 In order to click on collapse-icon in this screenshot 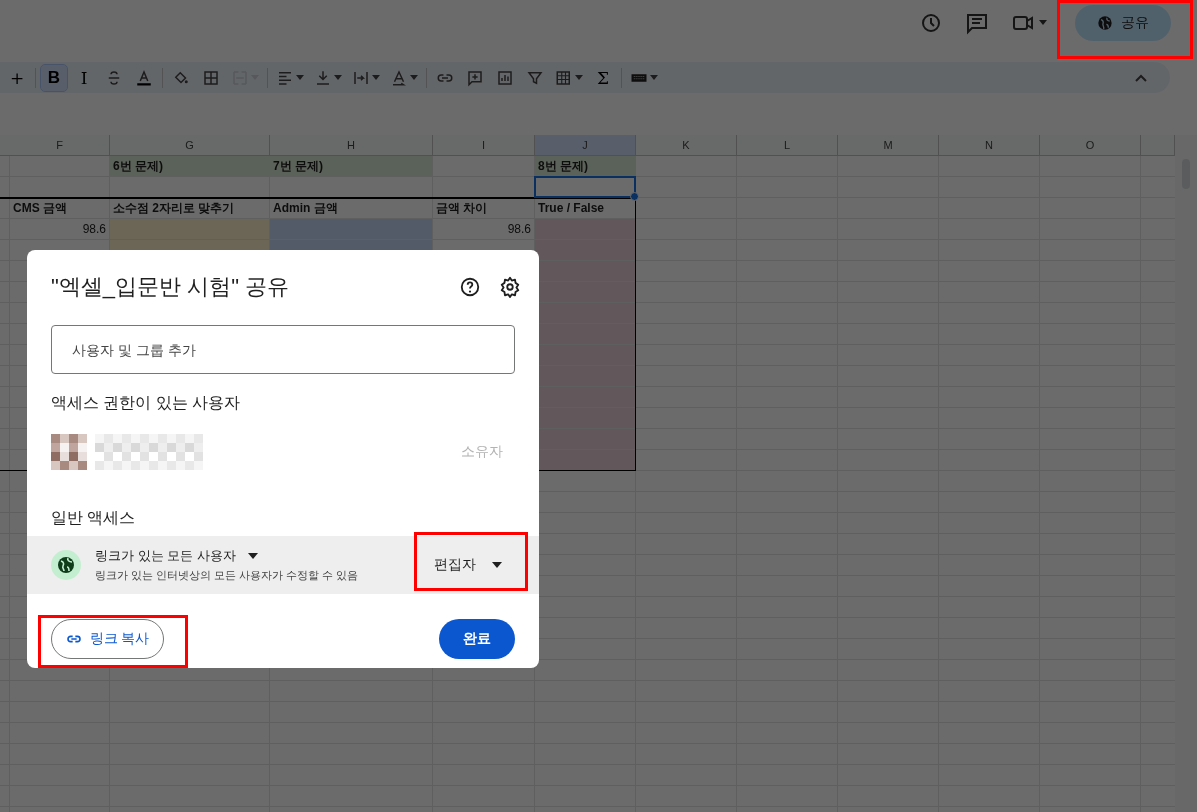, I will do `click(1141, 77)`.